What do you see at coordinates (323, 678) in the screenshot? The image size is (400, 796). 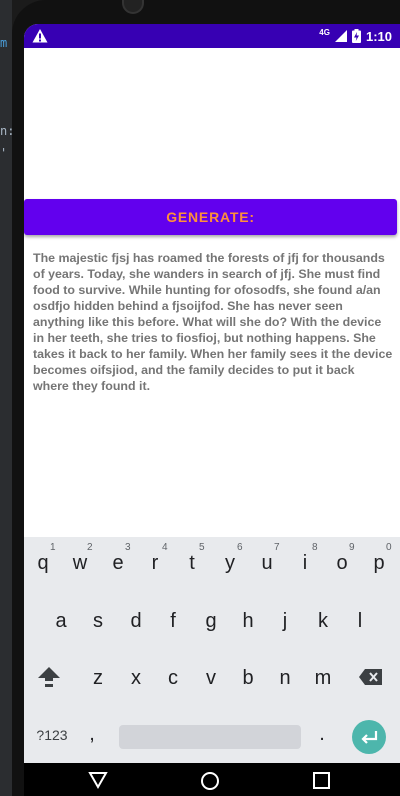 I see `key-m: m` at bounding box center [323, 678].